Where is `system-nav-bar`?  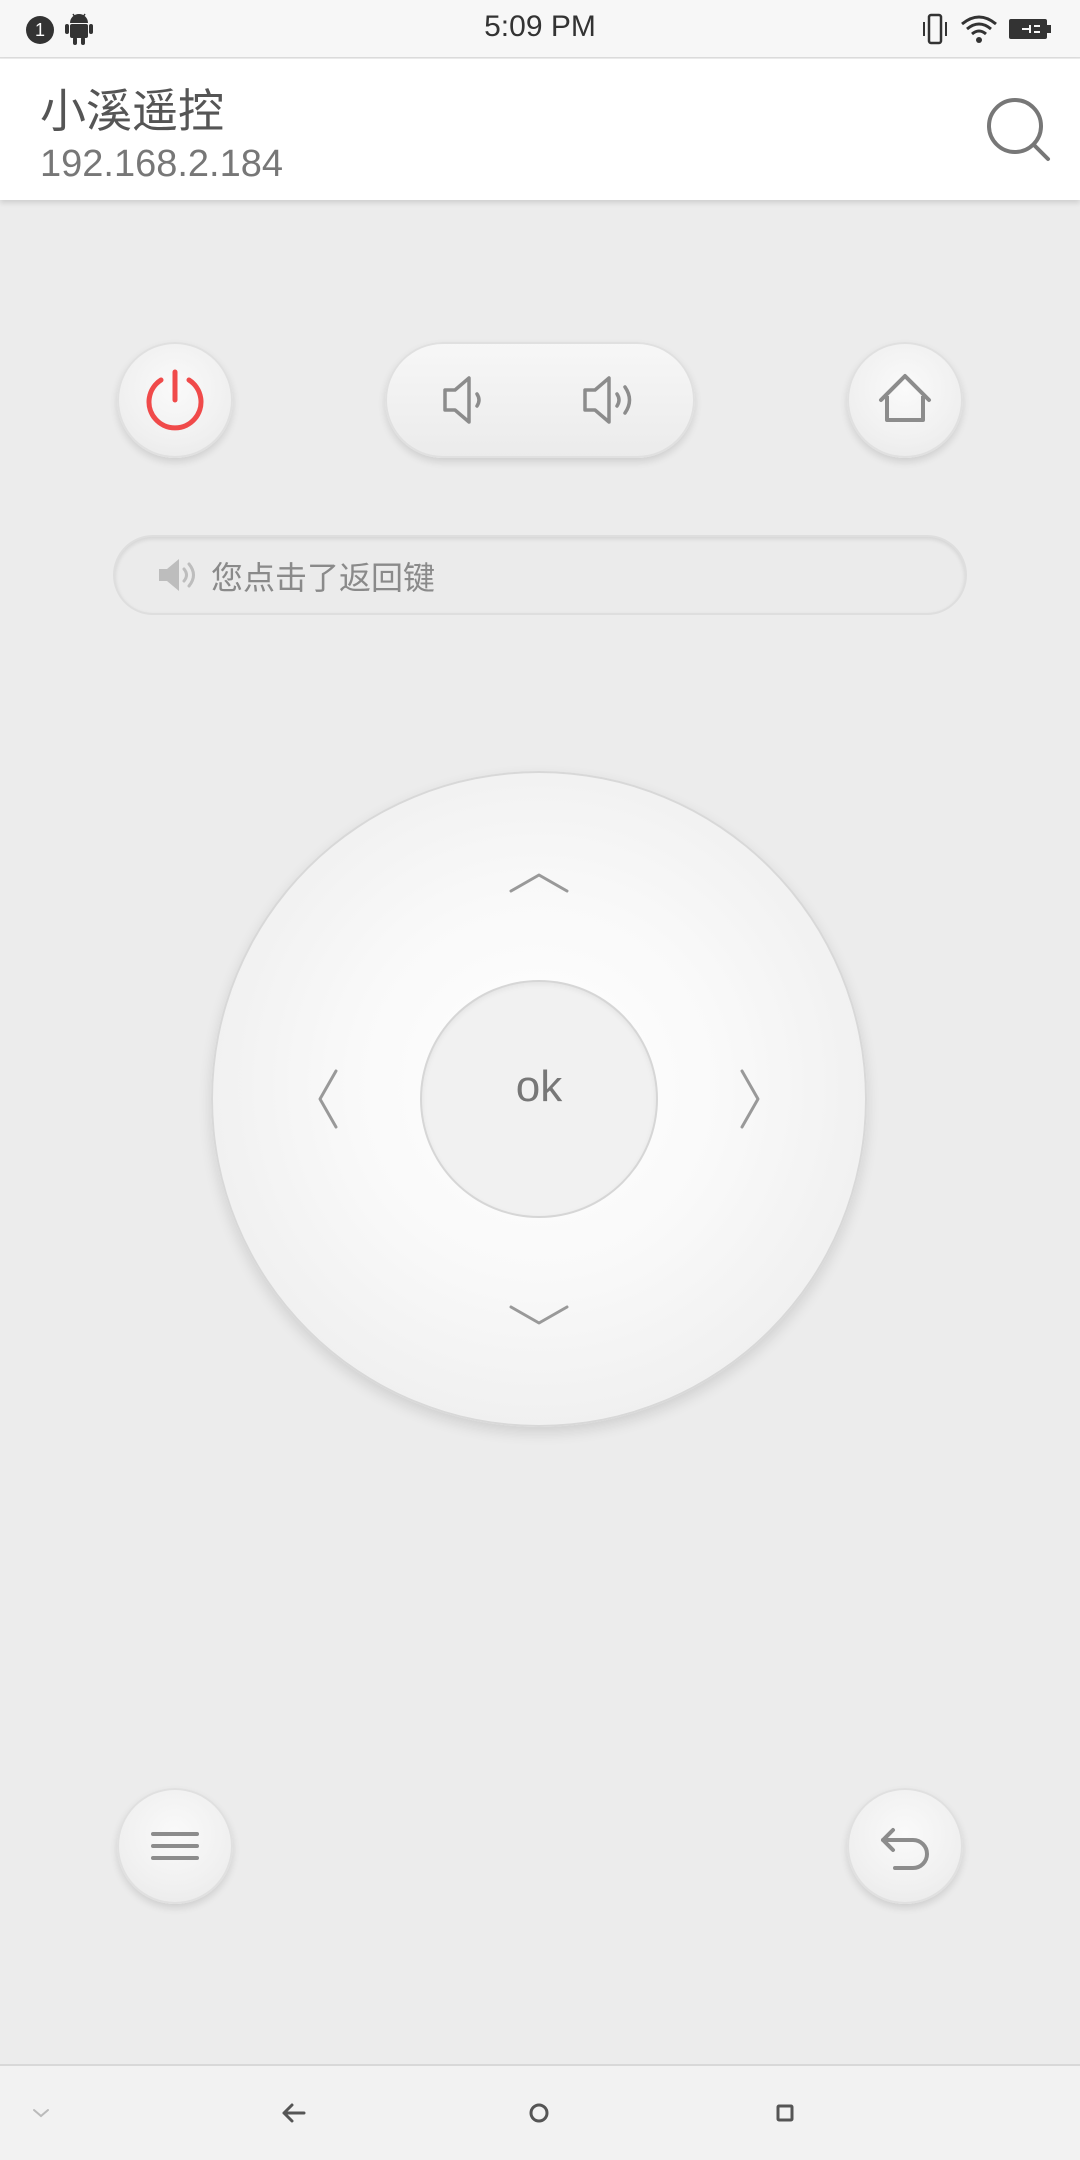
system-nav-bar is located at coordinates (540, 2113).